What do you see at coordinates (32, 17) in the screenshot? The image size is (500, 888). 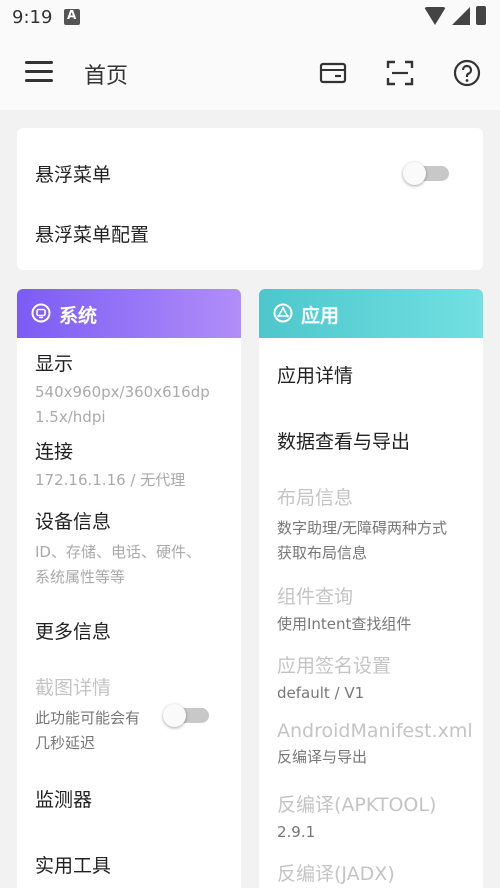 I see `status-time: 9:19` at bounding box center [32, 17].